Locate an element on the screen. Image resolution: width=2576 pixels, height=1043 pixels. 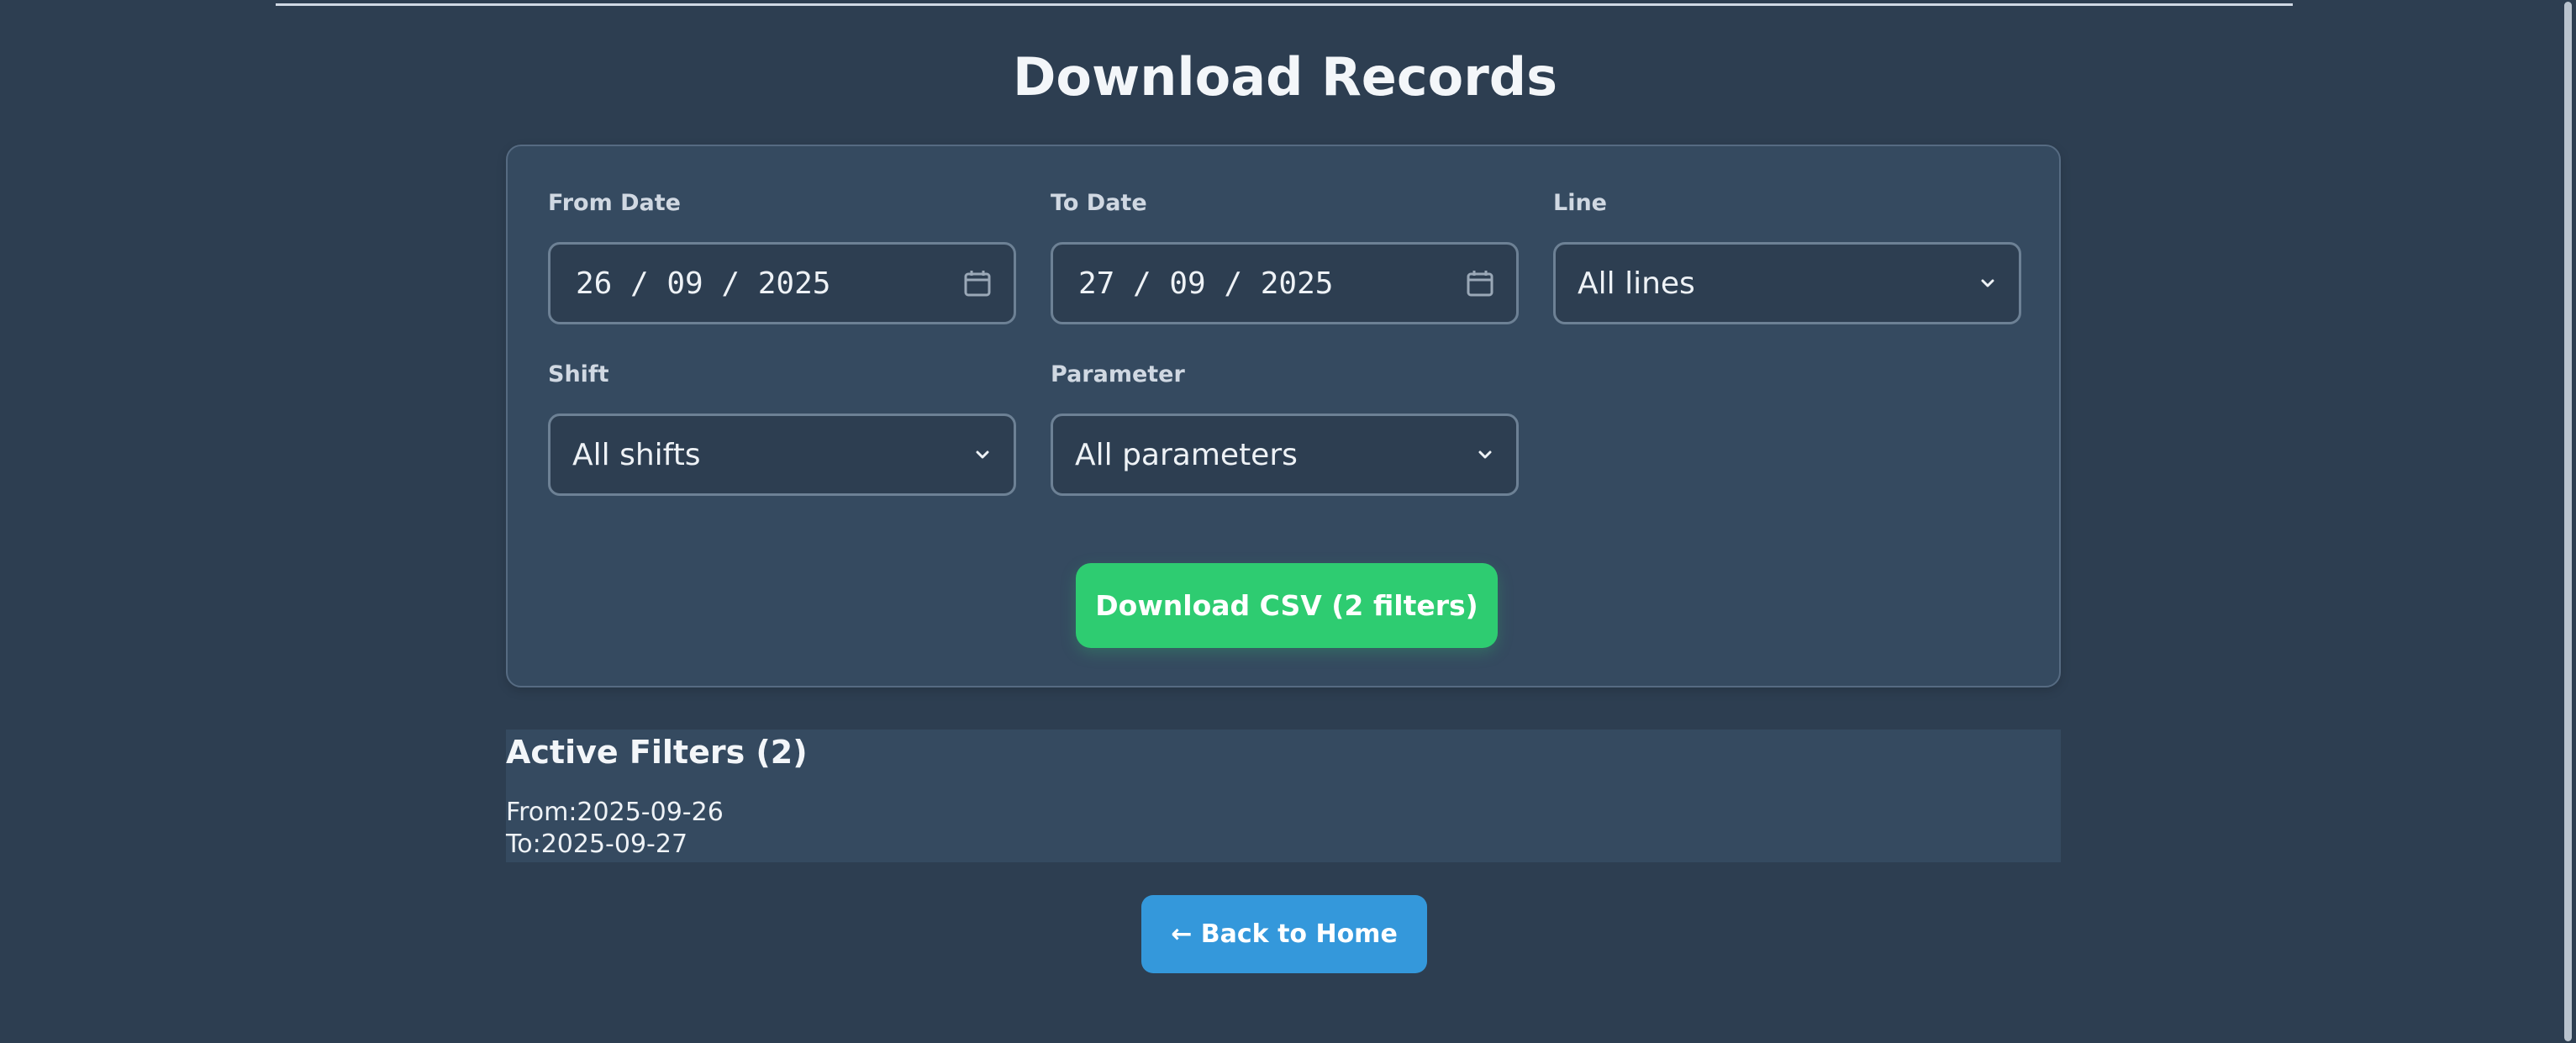
from-date-label: From Date is located at coordinates (614, 203).